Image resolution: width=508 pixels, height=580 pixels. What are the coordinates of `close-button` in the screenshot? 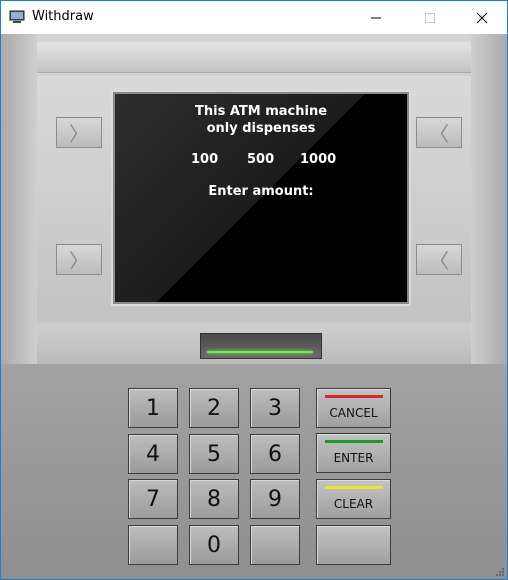 It's located at (482, 17).